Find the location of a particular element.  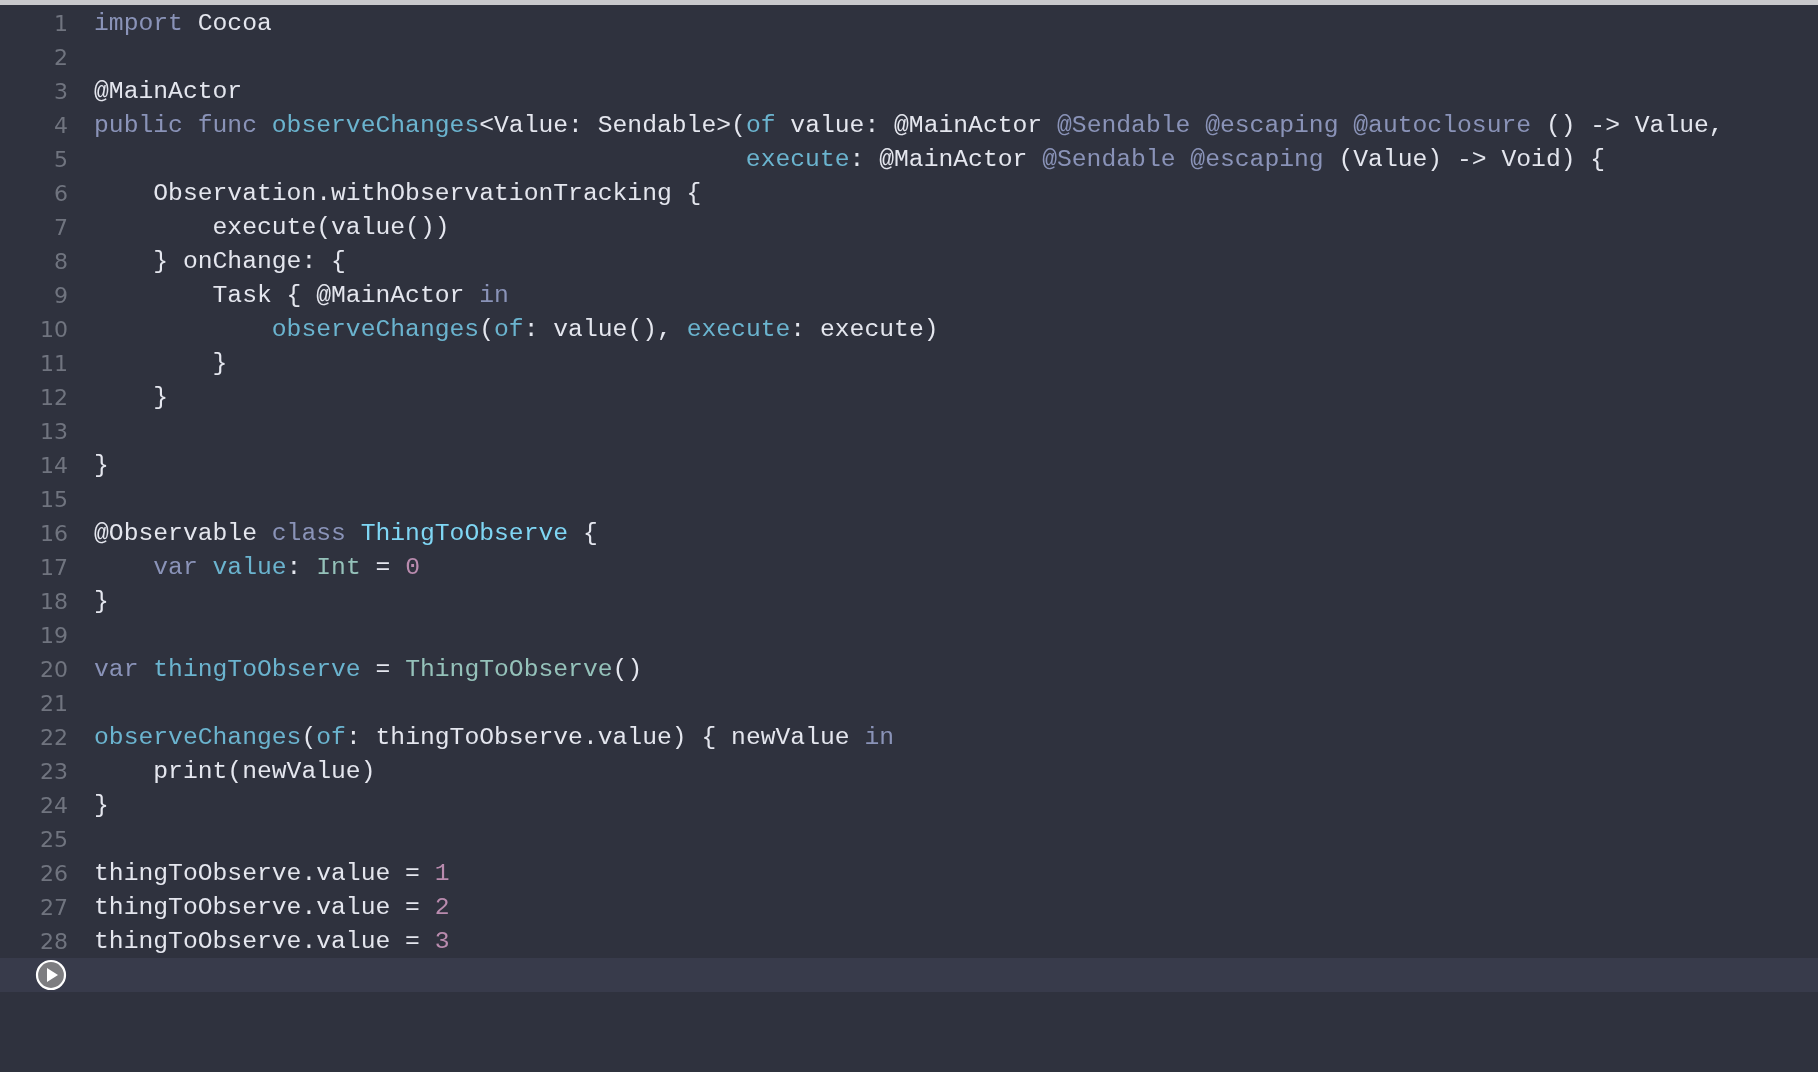

code-line: Observation.withObservationTracking { is located at coordinates (427, 193).